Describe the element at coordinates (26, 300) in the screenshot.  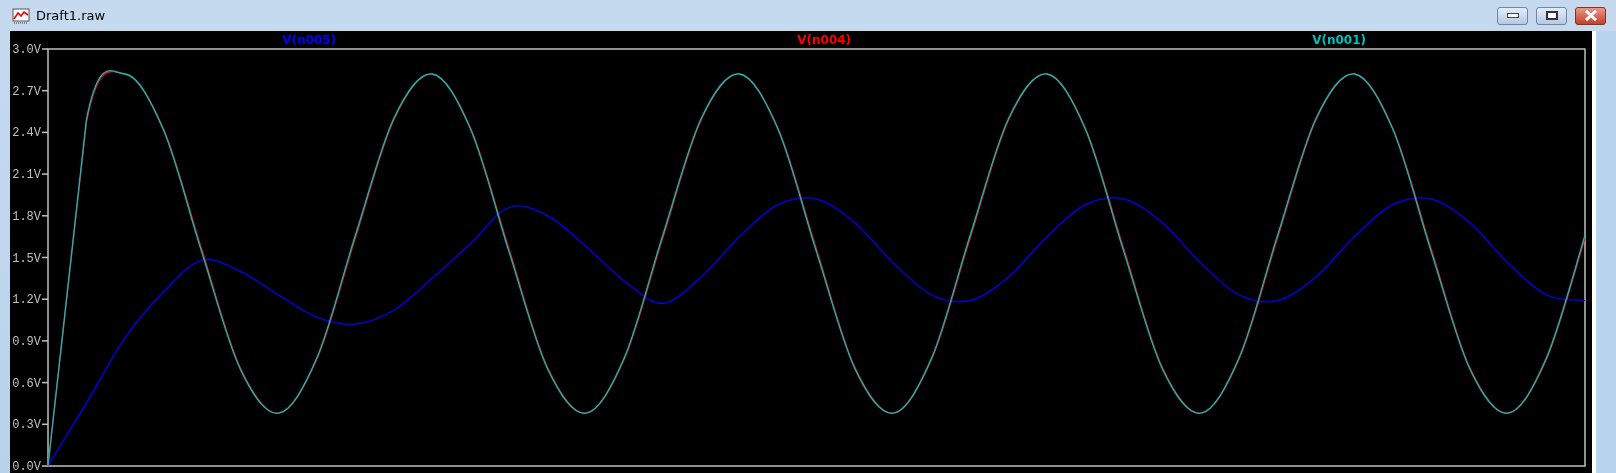
I see `y-axis-label: 1.2V` at that location.